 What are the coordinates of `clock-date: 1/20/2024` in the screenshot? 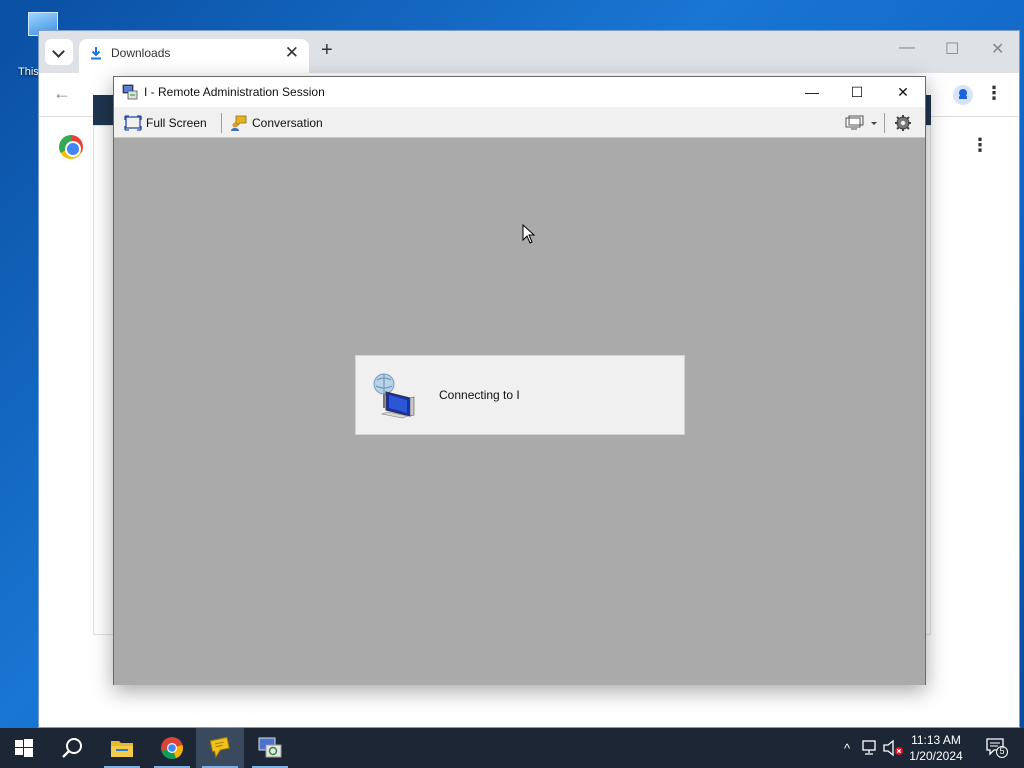 It's located at (936, 756).